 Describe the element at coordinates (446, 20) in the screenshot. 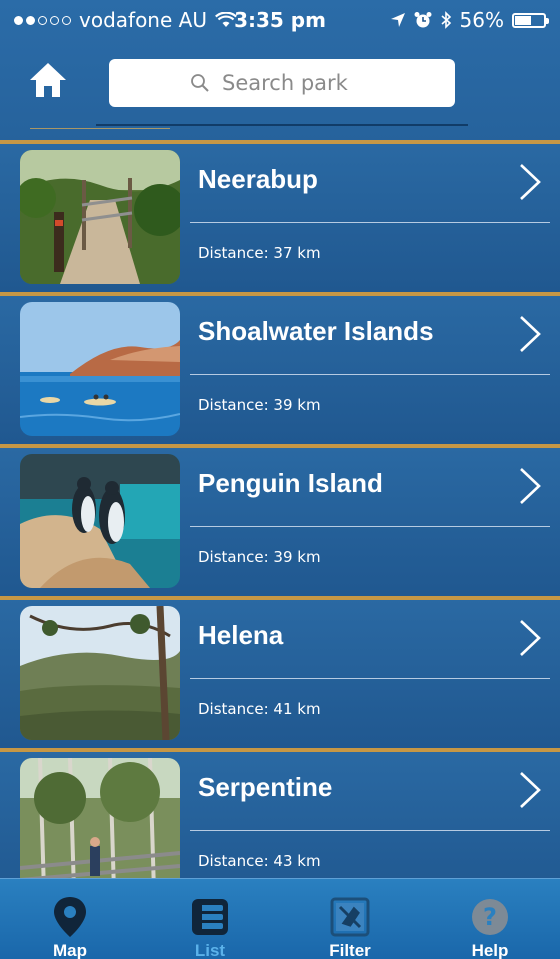

I see `bluetooth-icon` at that location.